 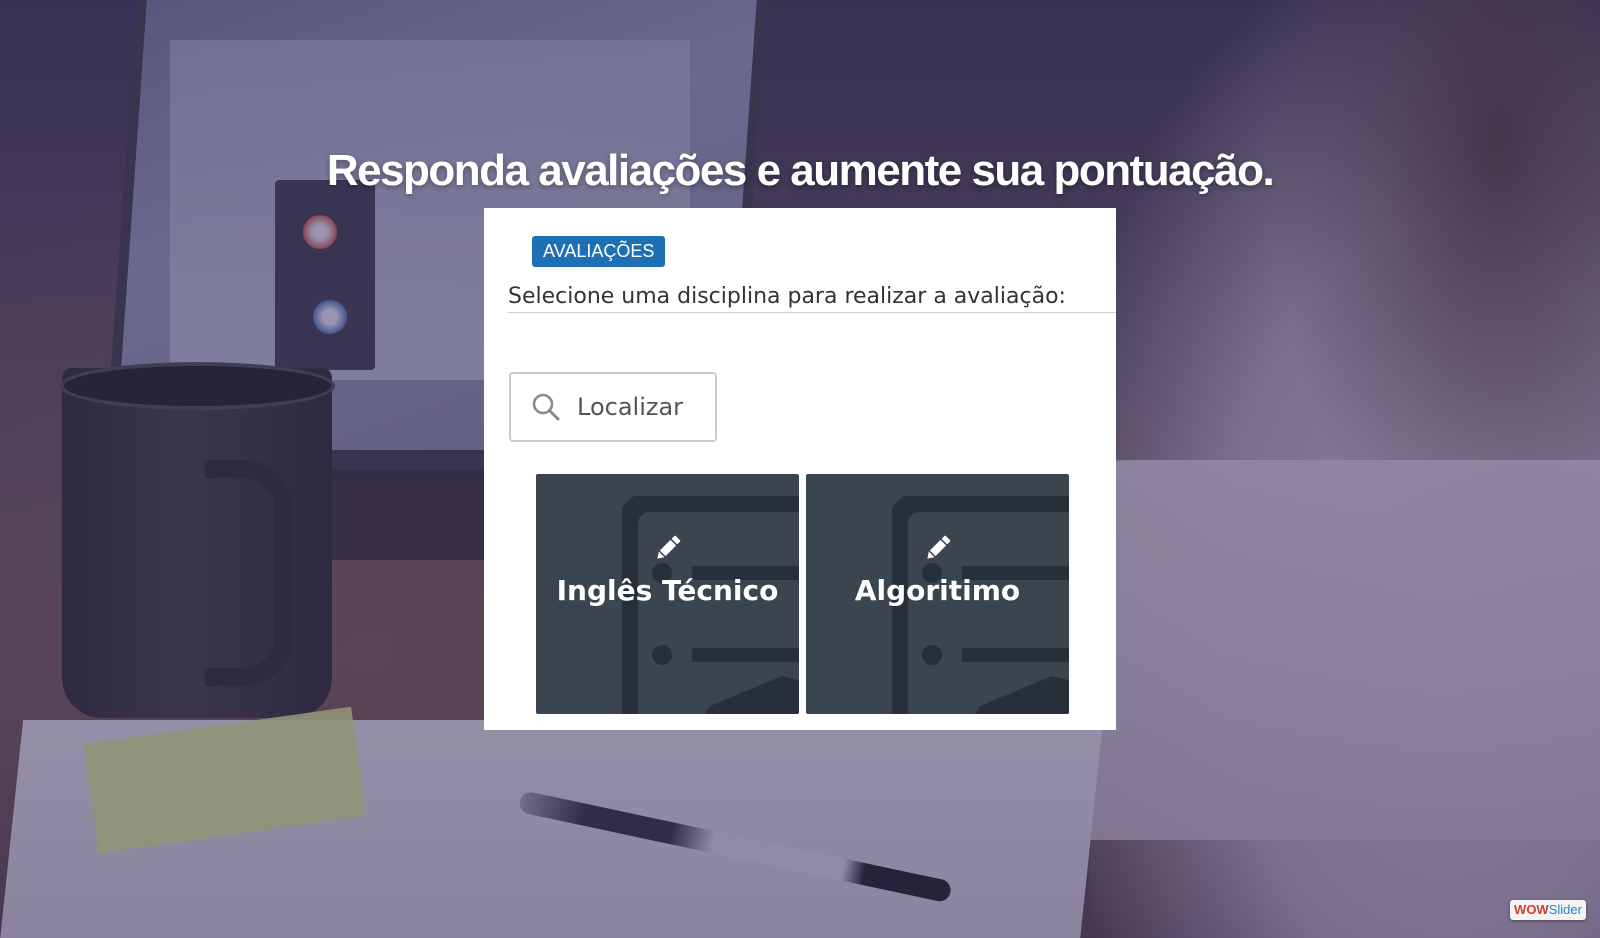 I want to click on watermark-part: WOW, so click(x=1531, y=909).